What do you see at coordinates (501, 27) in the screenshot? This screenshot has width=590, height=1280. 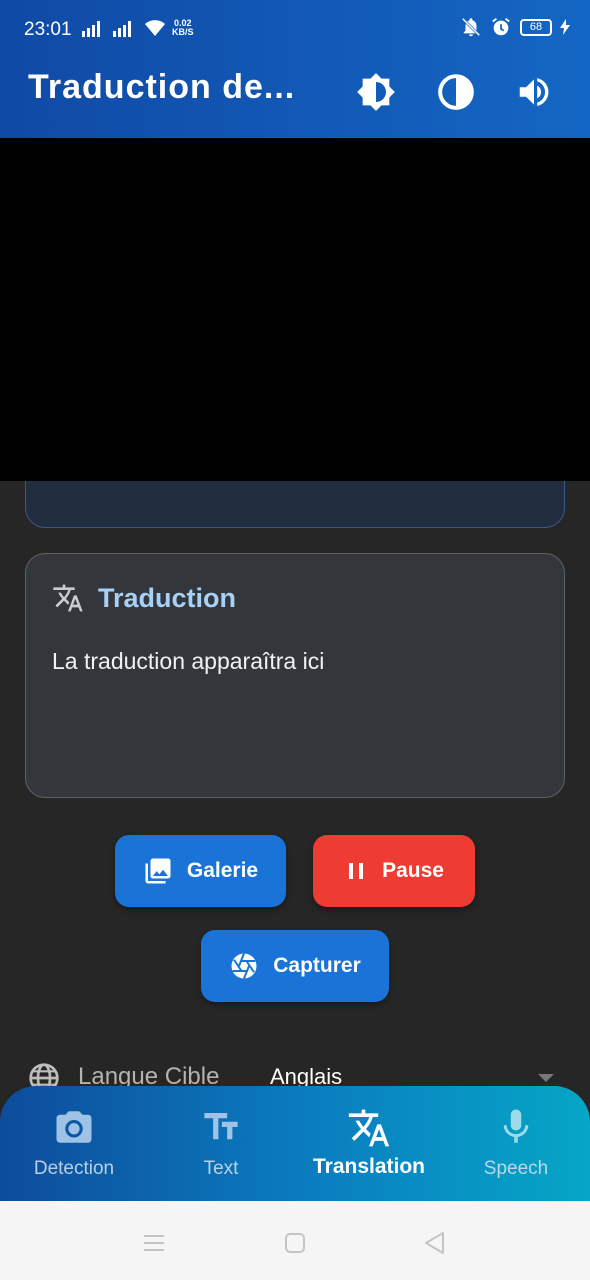 I see `alarm-icon` at bounding box center [501, 27].